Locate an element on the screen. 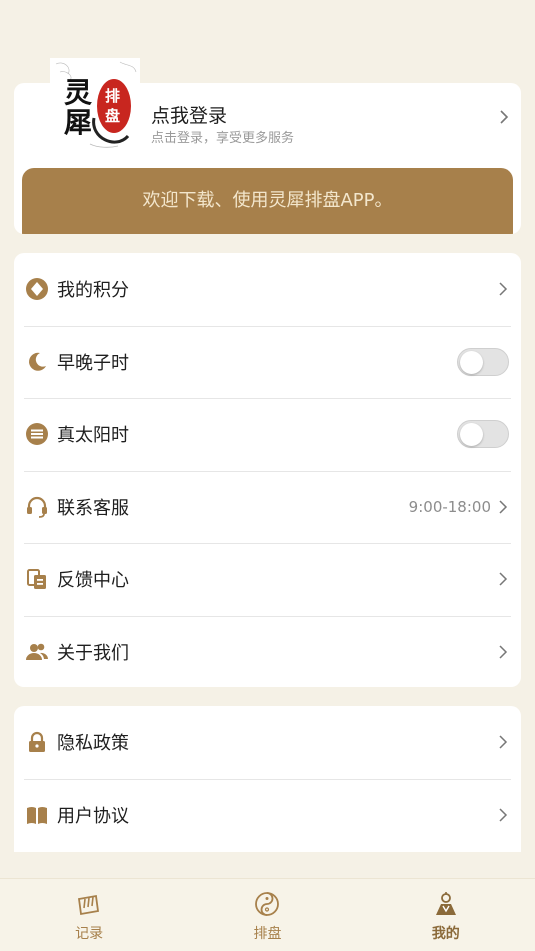 The height and width of the screenshot is (951, 535). menu-label-privacy-policy: 隐私政策 is located at coordinates (93, 744).